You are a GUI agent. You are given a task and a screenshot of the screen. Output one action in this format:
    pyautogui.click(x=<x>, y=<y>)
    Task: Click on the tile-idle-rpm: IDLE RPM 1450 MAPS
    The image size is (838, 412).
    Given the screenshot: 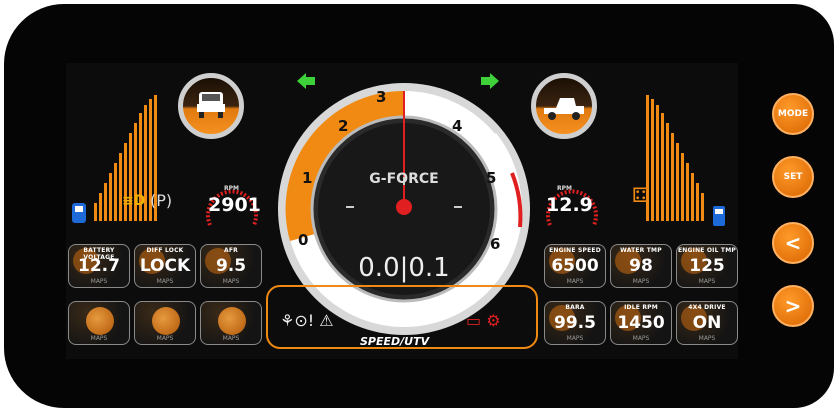 What is the action you would take?
    pyautogui.click(x=641, y=323)
    